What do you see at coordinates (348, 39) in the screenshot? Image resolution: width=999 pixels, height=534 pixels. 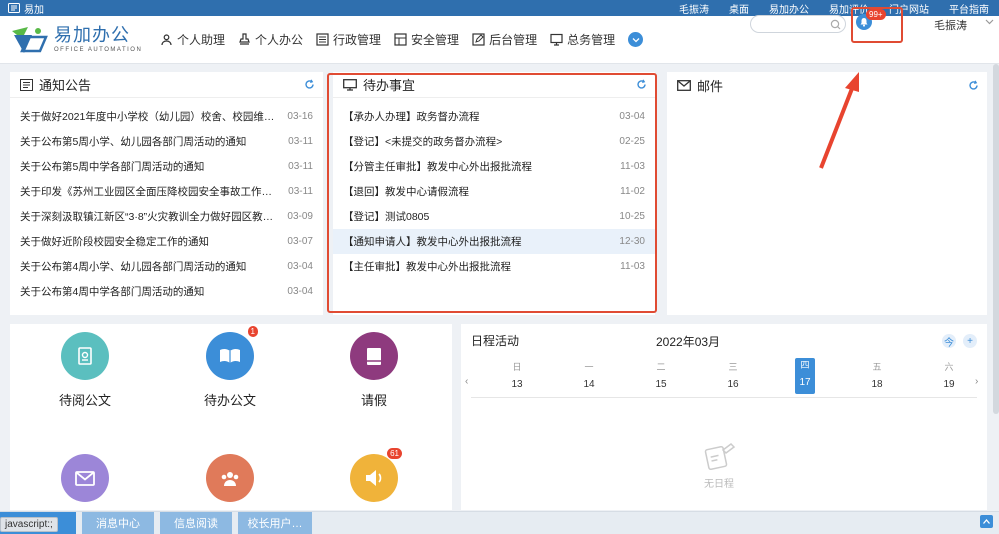 I see `nav-item-3: 行政管理` at bounding box center [348, 39].